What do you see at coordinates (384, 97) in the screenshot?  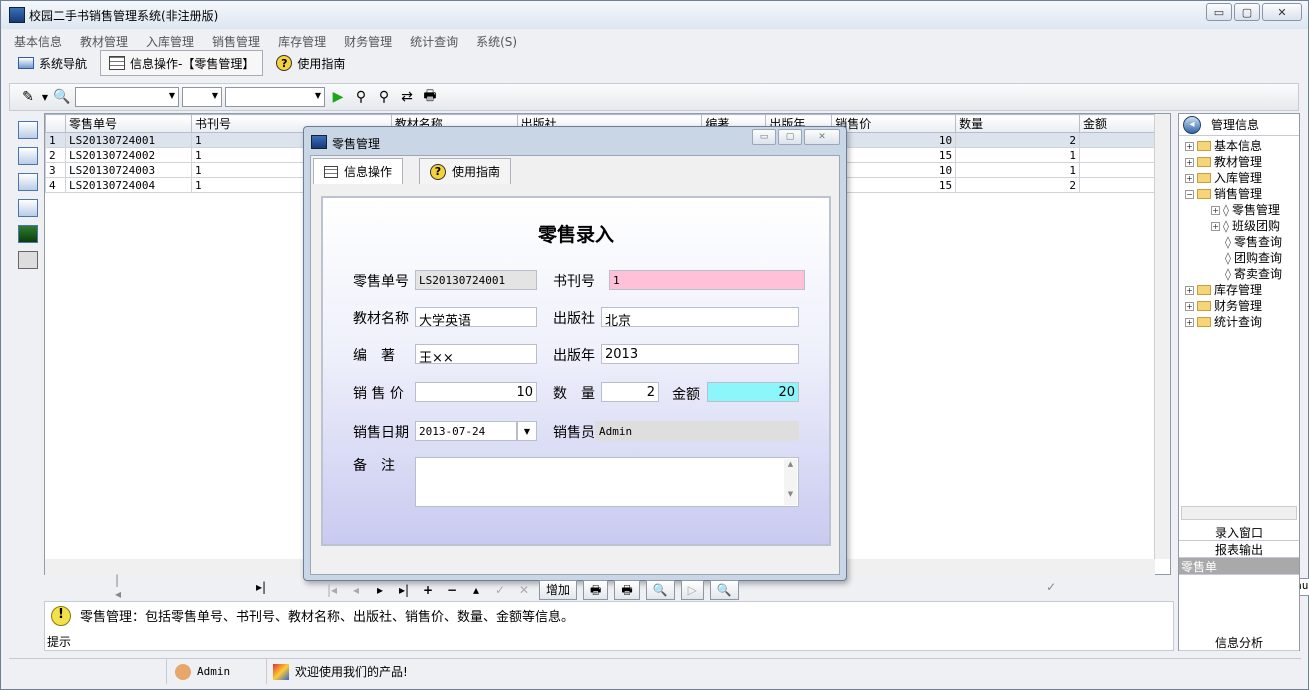 I see `find-next-icon: ⚲` at bounding box center [384, 97].